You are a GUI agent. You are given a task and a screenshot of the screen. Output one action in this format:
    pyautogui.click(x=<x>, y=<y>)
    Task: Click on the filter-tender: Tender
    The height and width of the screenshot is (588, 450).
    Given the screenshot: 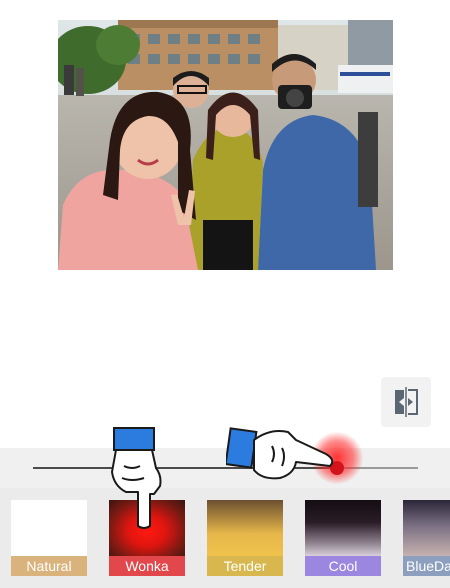 What is the action you would take?
    pyautogui.click(x=245, y=538)
    